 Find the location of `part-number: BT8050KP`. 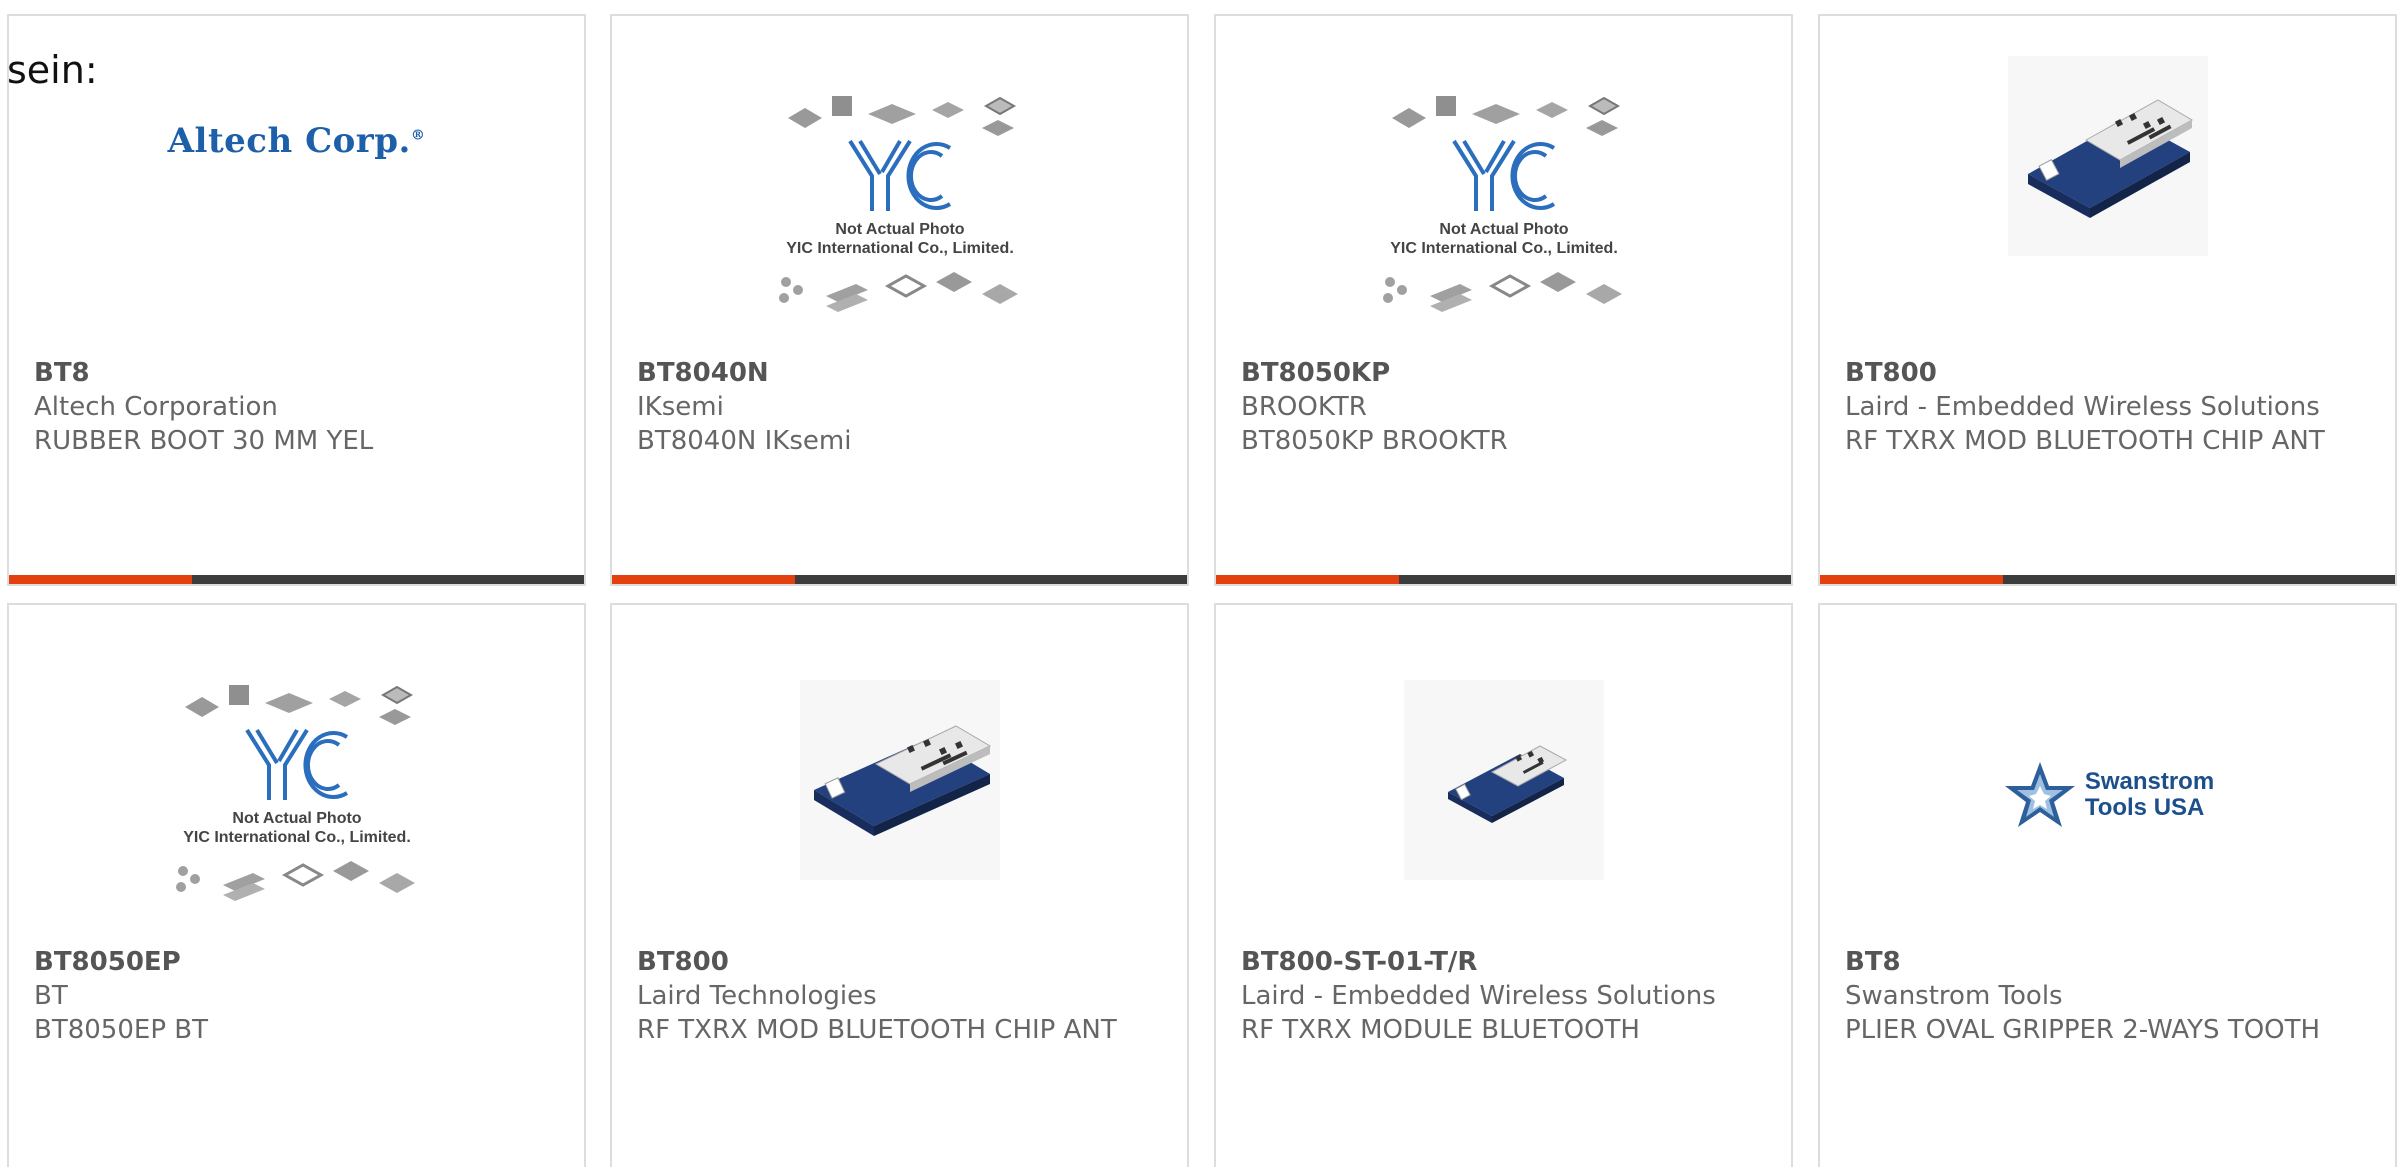

part-number: BT8050KP is located at coordinates (1503, 373).